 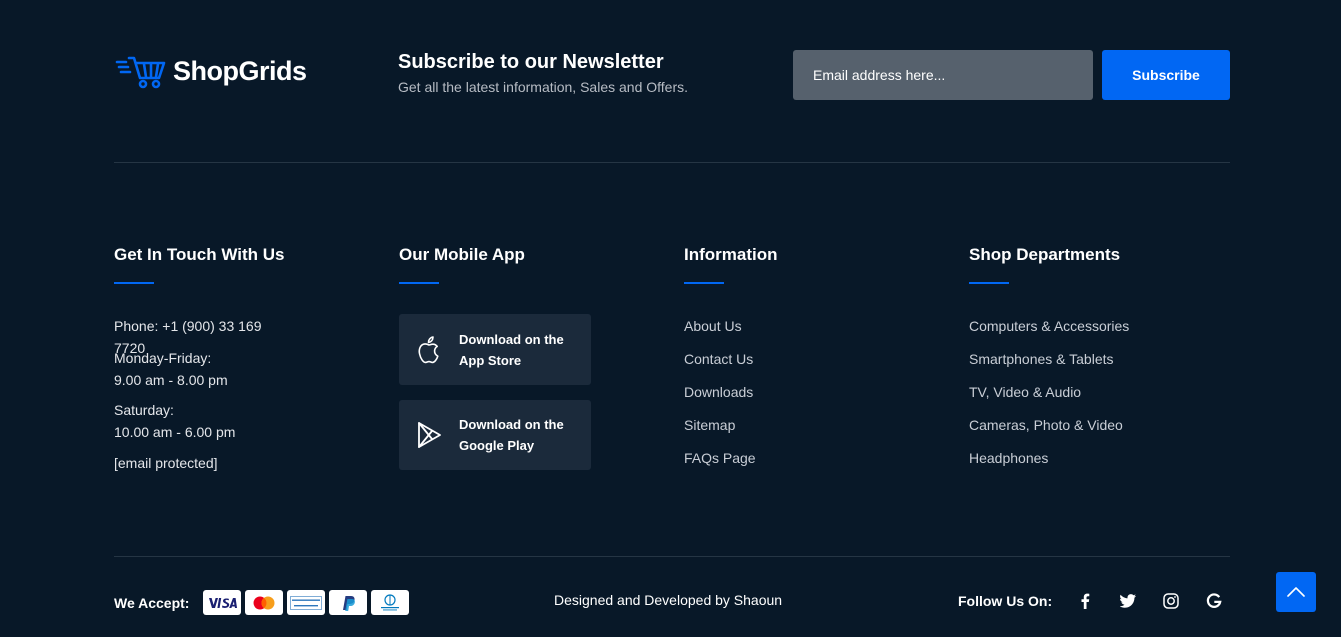 What do you see at coordinates (511, 424) in the screenshot?
I see `google-play-line1: Download on the` at bounding box center [511, 424].